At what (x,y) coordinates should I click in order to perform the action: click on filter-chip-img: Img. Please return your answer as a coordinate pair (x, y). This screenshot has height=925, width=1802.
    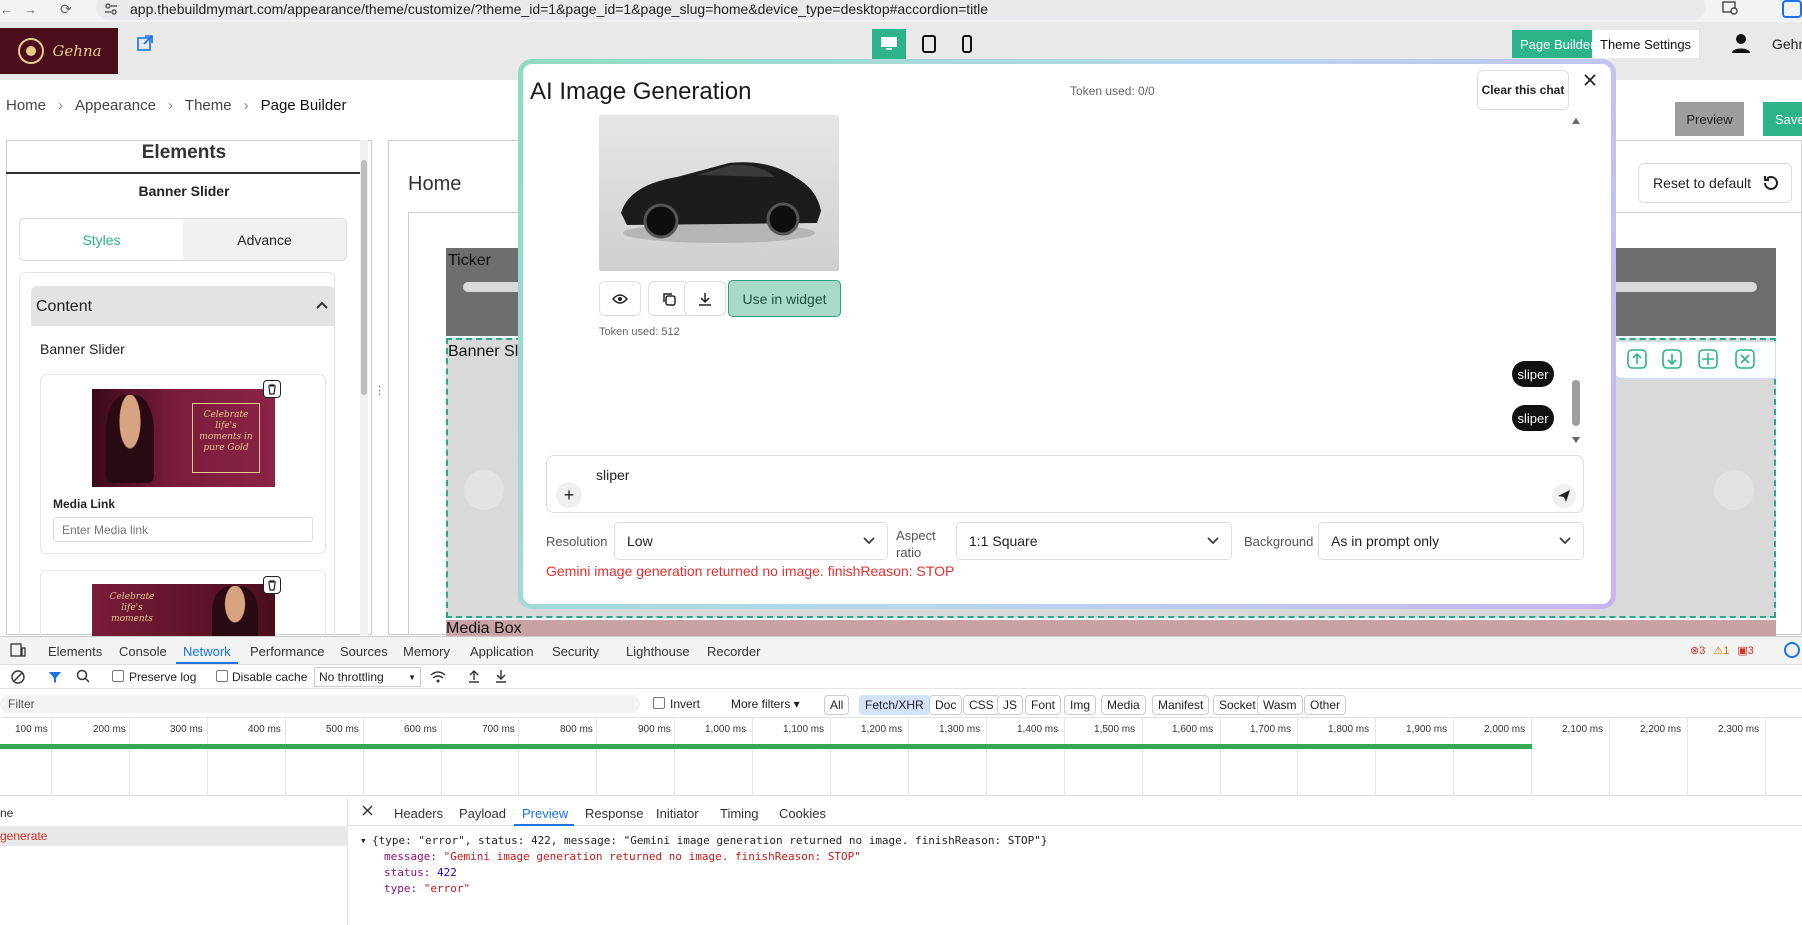
    Looking at the image, I should click on (1080, 705).